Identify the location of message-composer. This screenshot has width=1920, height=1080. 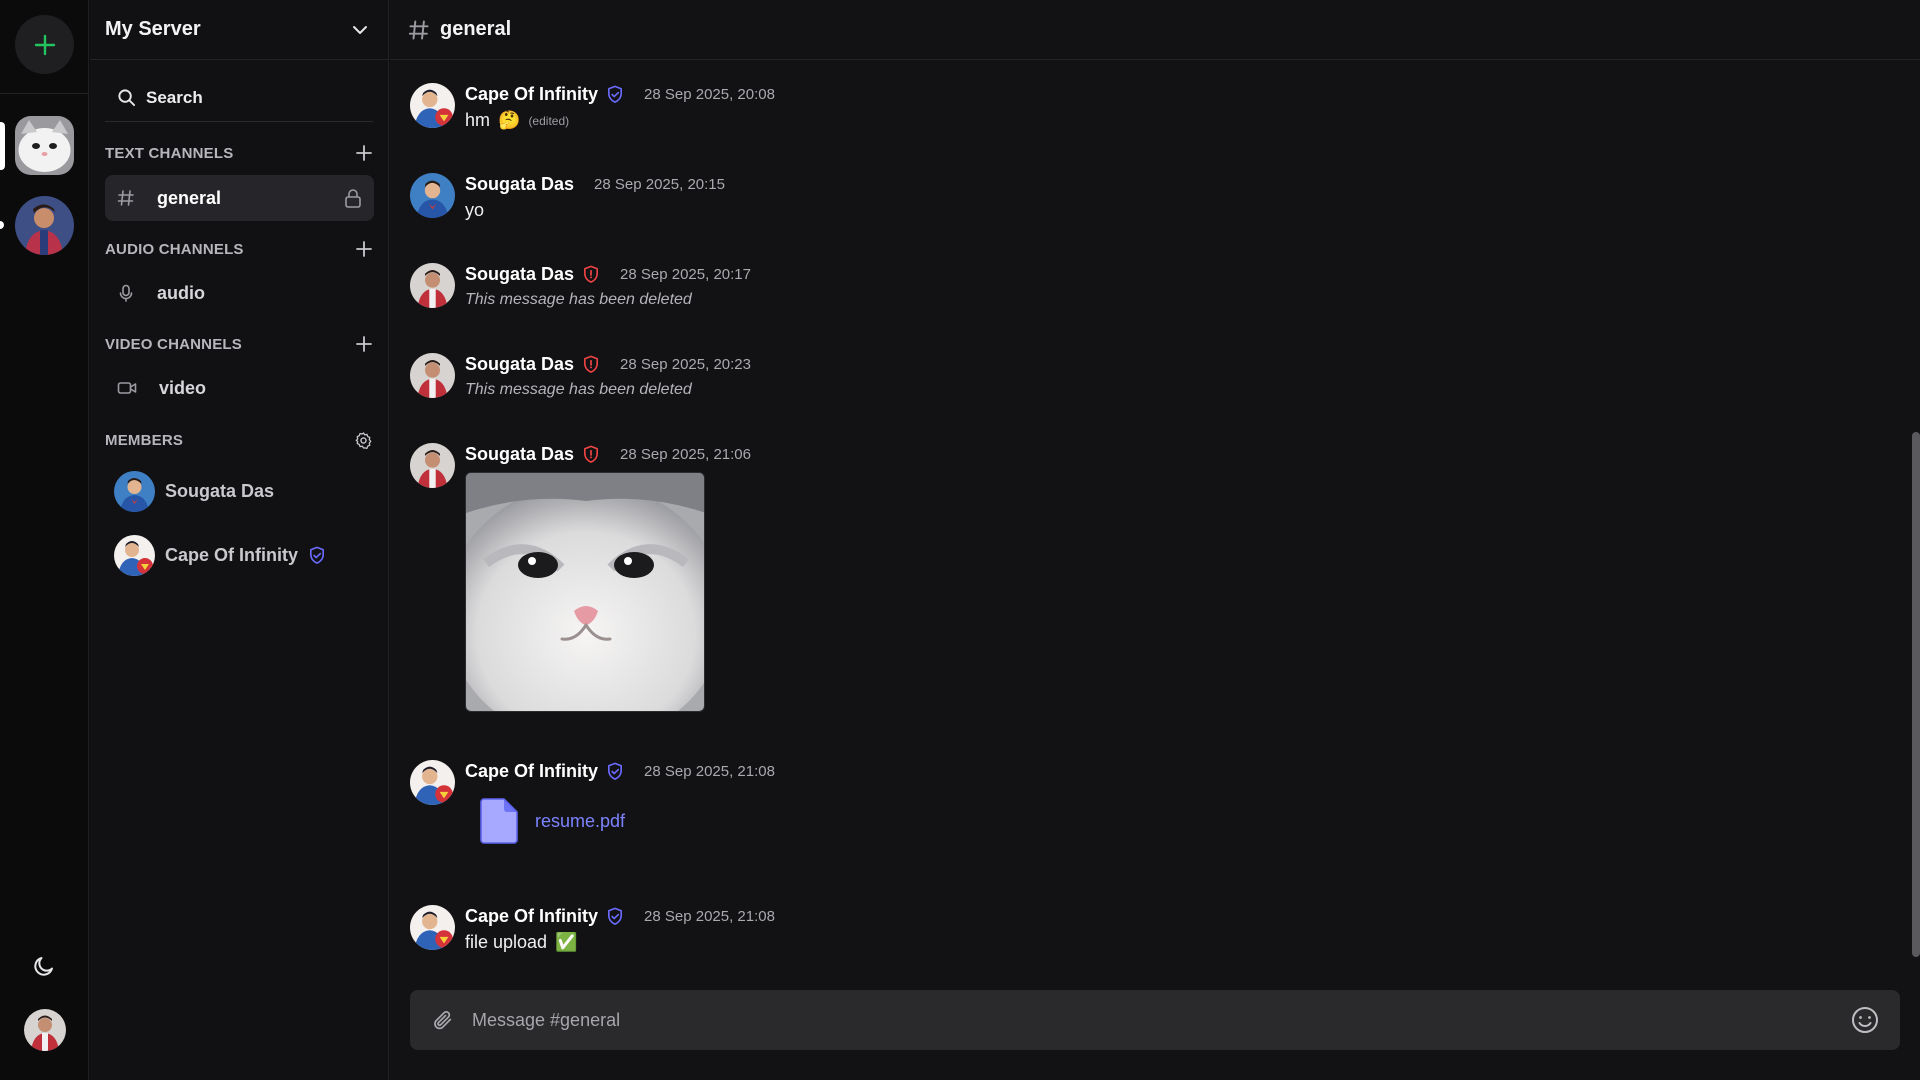
(1155, 1020).